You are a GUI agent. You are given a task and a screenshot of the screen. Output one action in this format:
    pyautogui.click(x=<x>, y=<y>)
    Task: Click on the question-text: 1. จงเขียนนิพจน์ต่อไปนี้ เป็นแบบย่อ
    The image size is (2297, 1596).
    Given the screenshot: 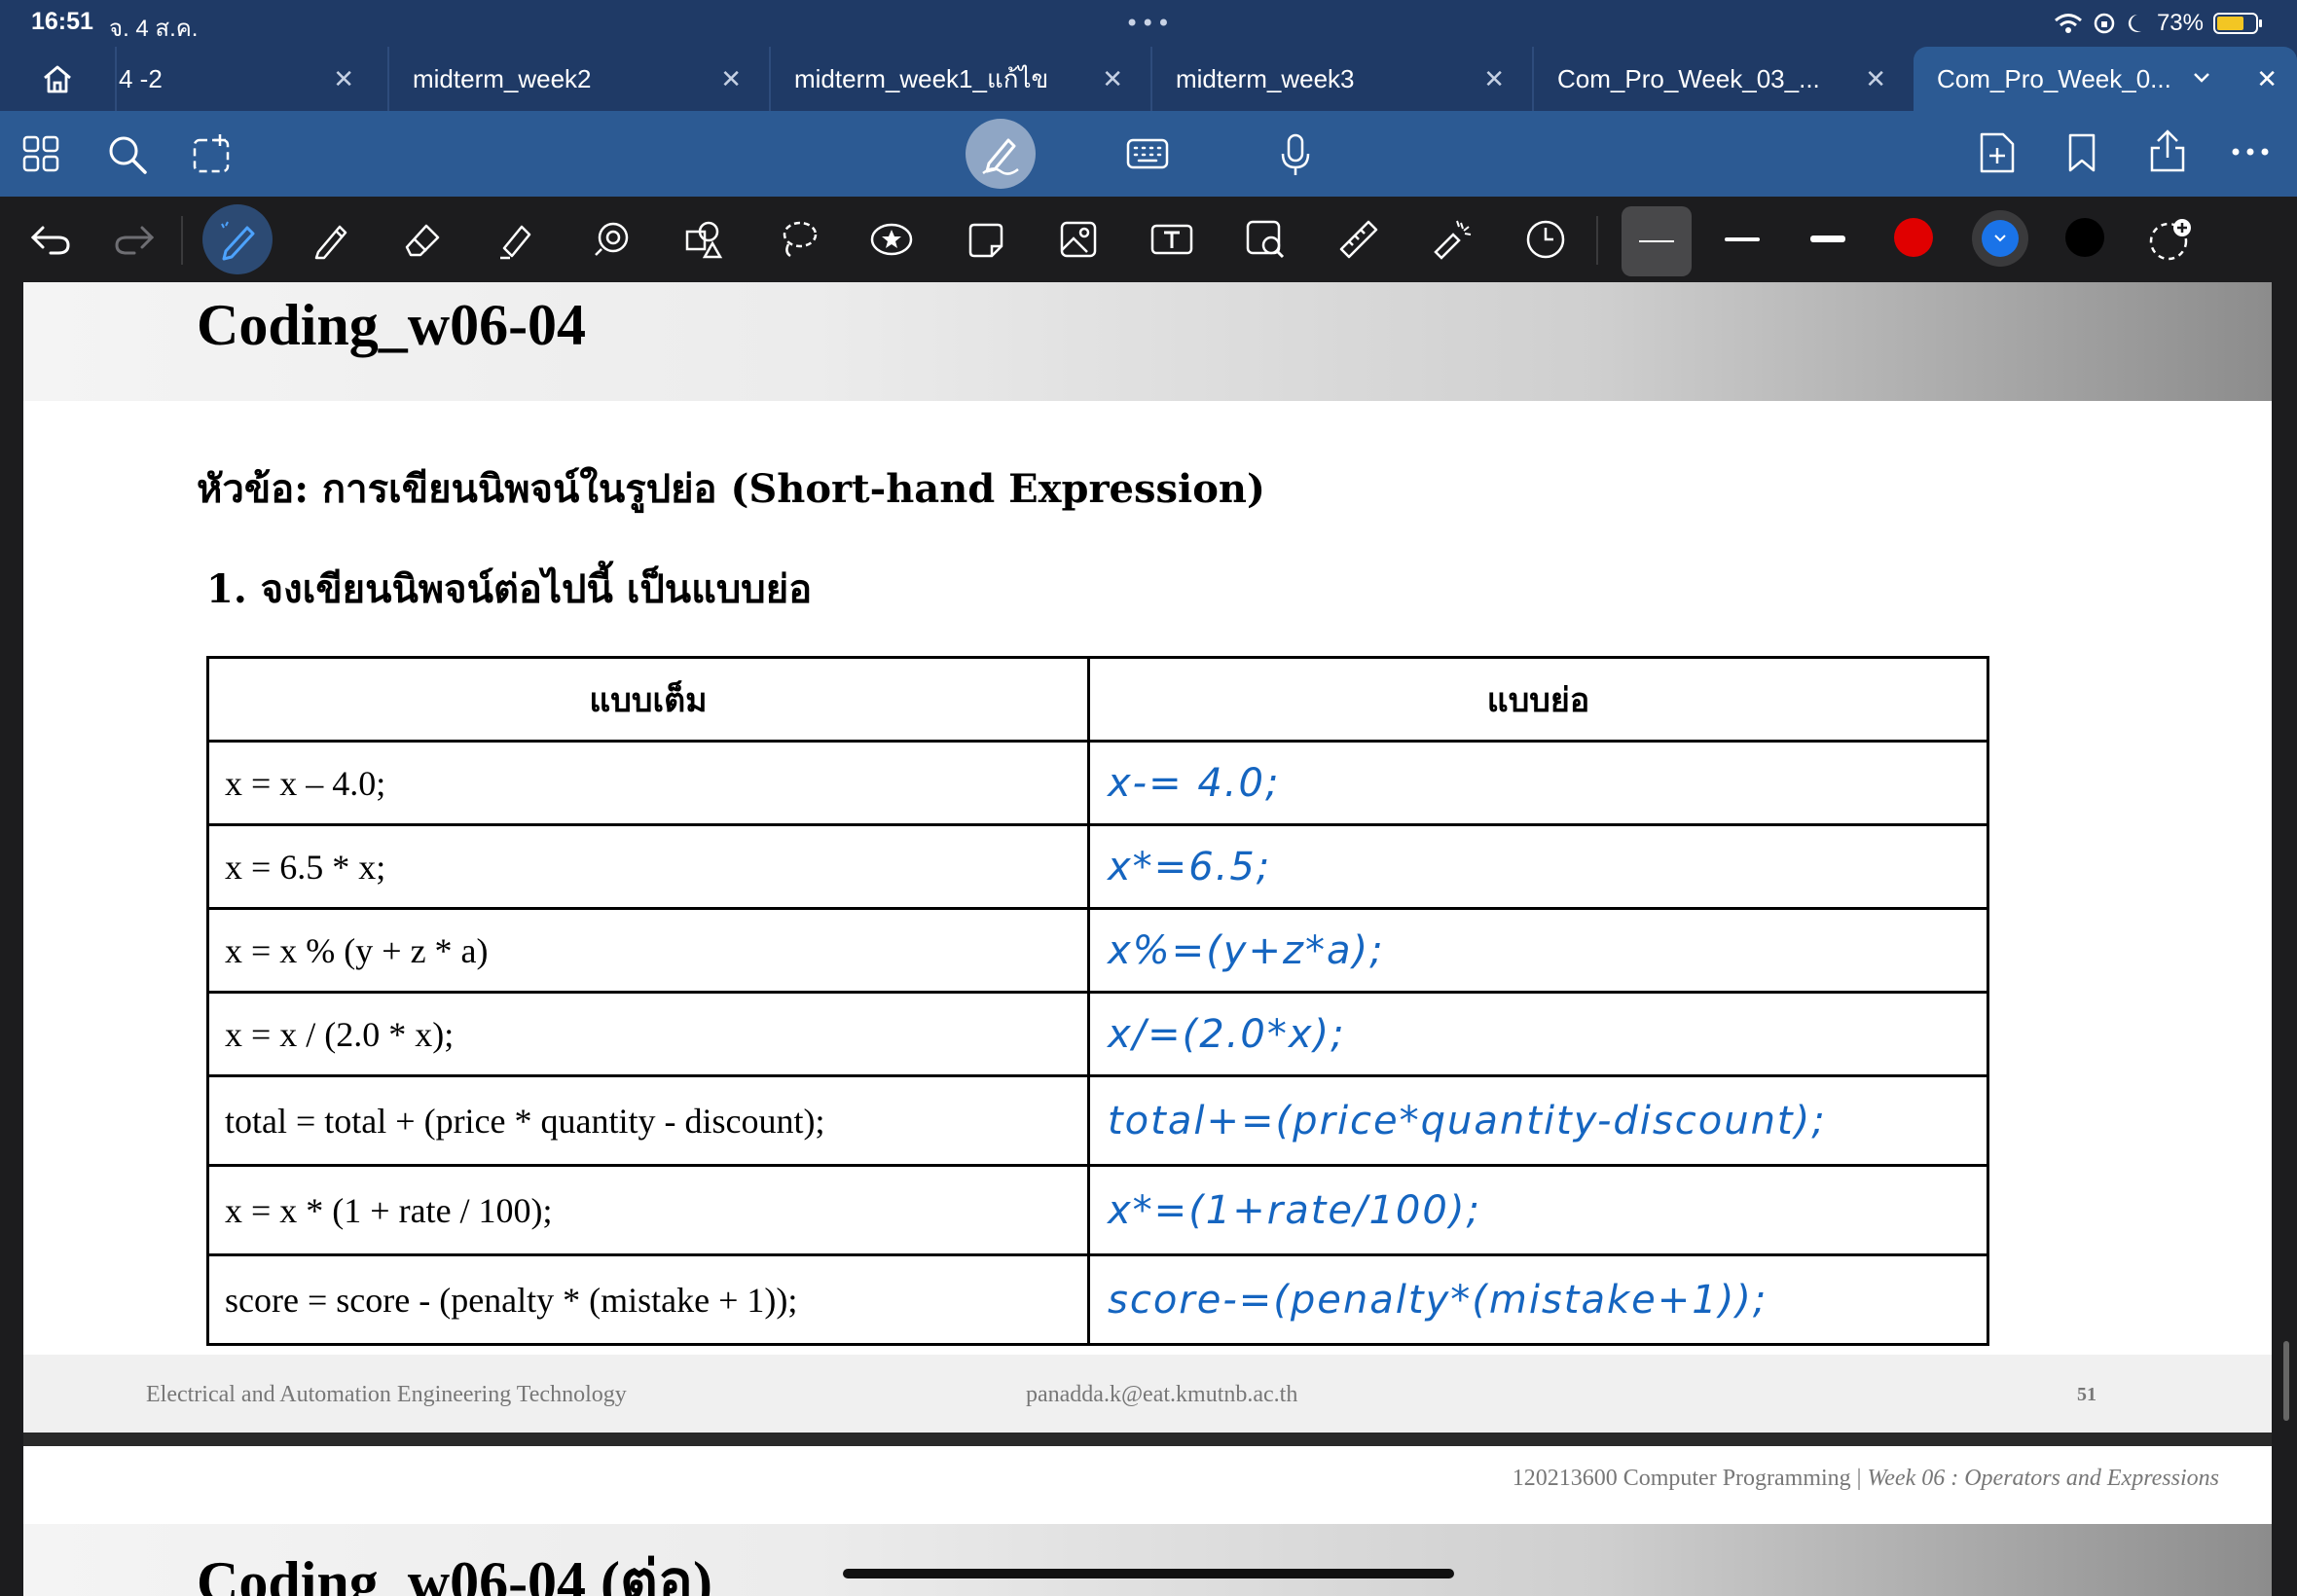 What is the action you would take?
    pyautogui.click(x=509, y=589)
    